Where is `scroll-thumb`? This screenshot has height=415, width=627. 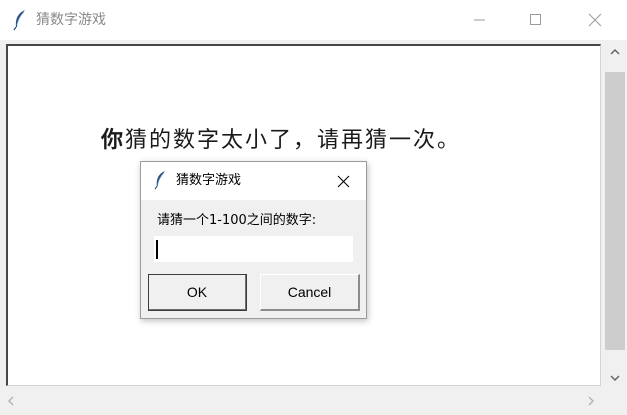 scroll-thumb is located at coordinates (615, 211).